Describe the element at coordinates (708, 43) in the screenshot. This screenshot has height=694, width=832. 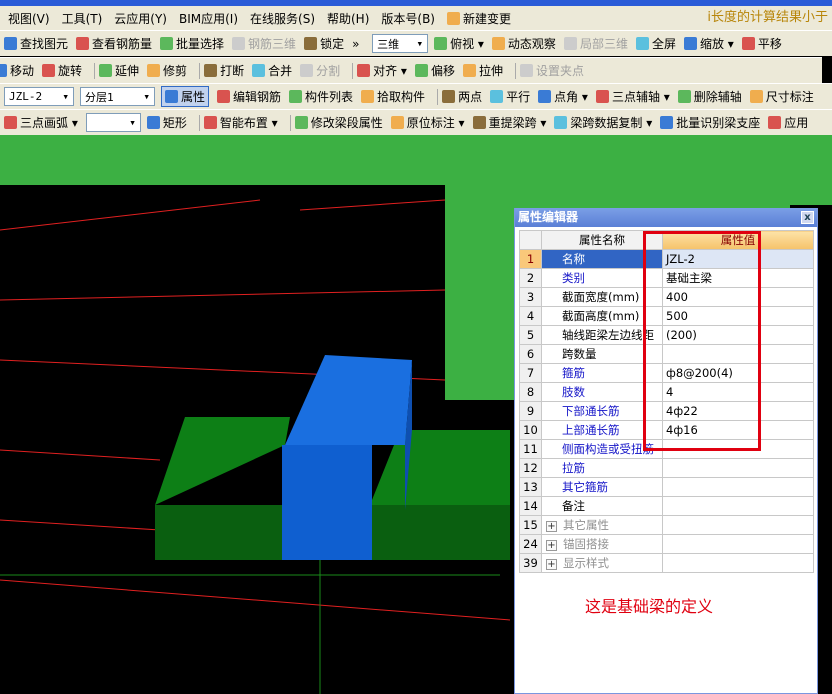
I see `toolbar-button: 缩放 ▾` at that location.